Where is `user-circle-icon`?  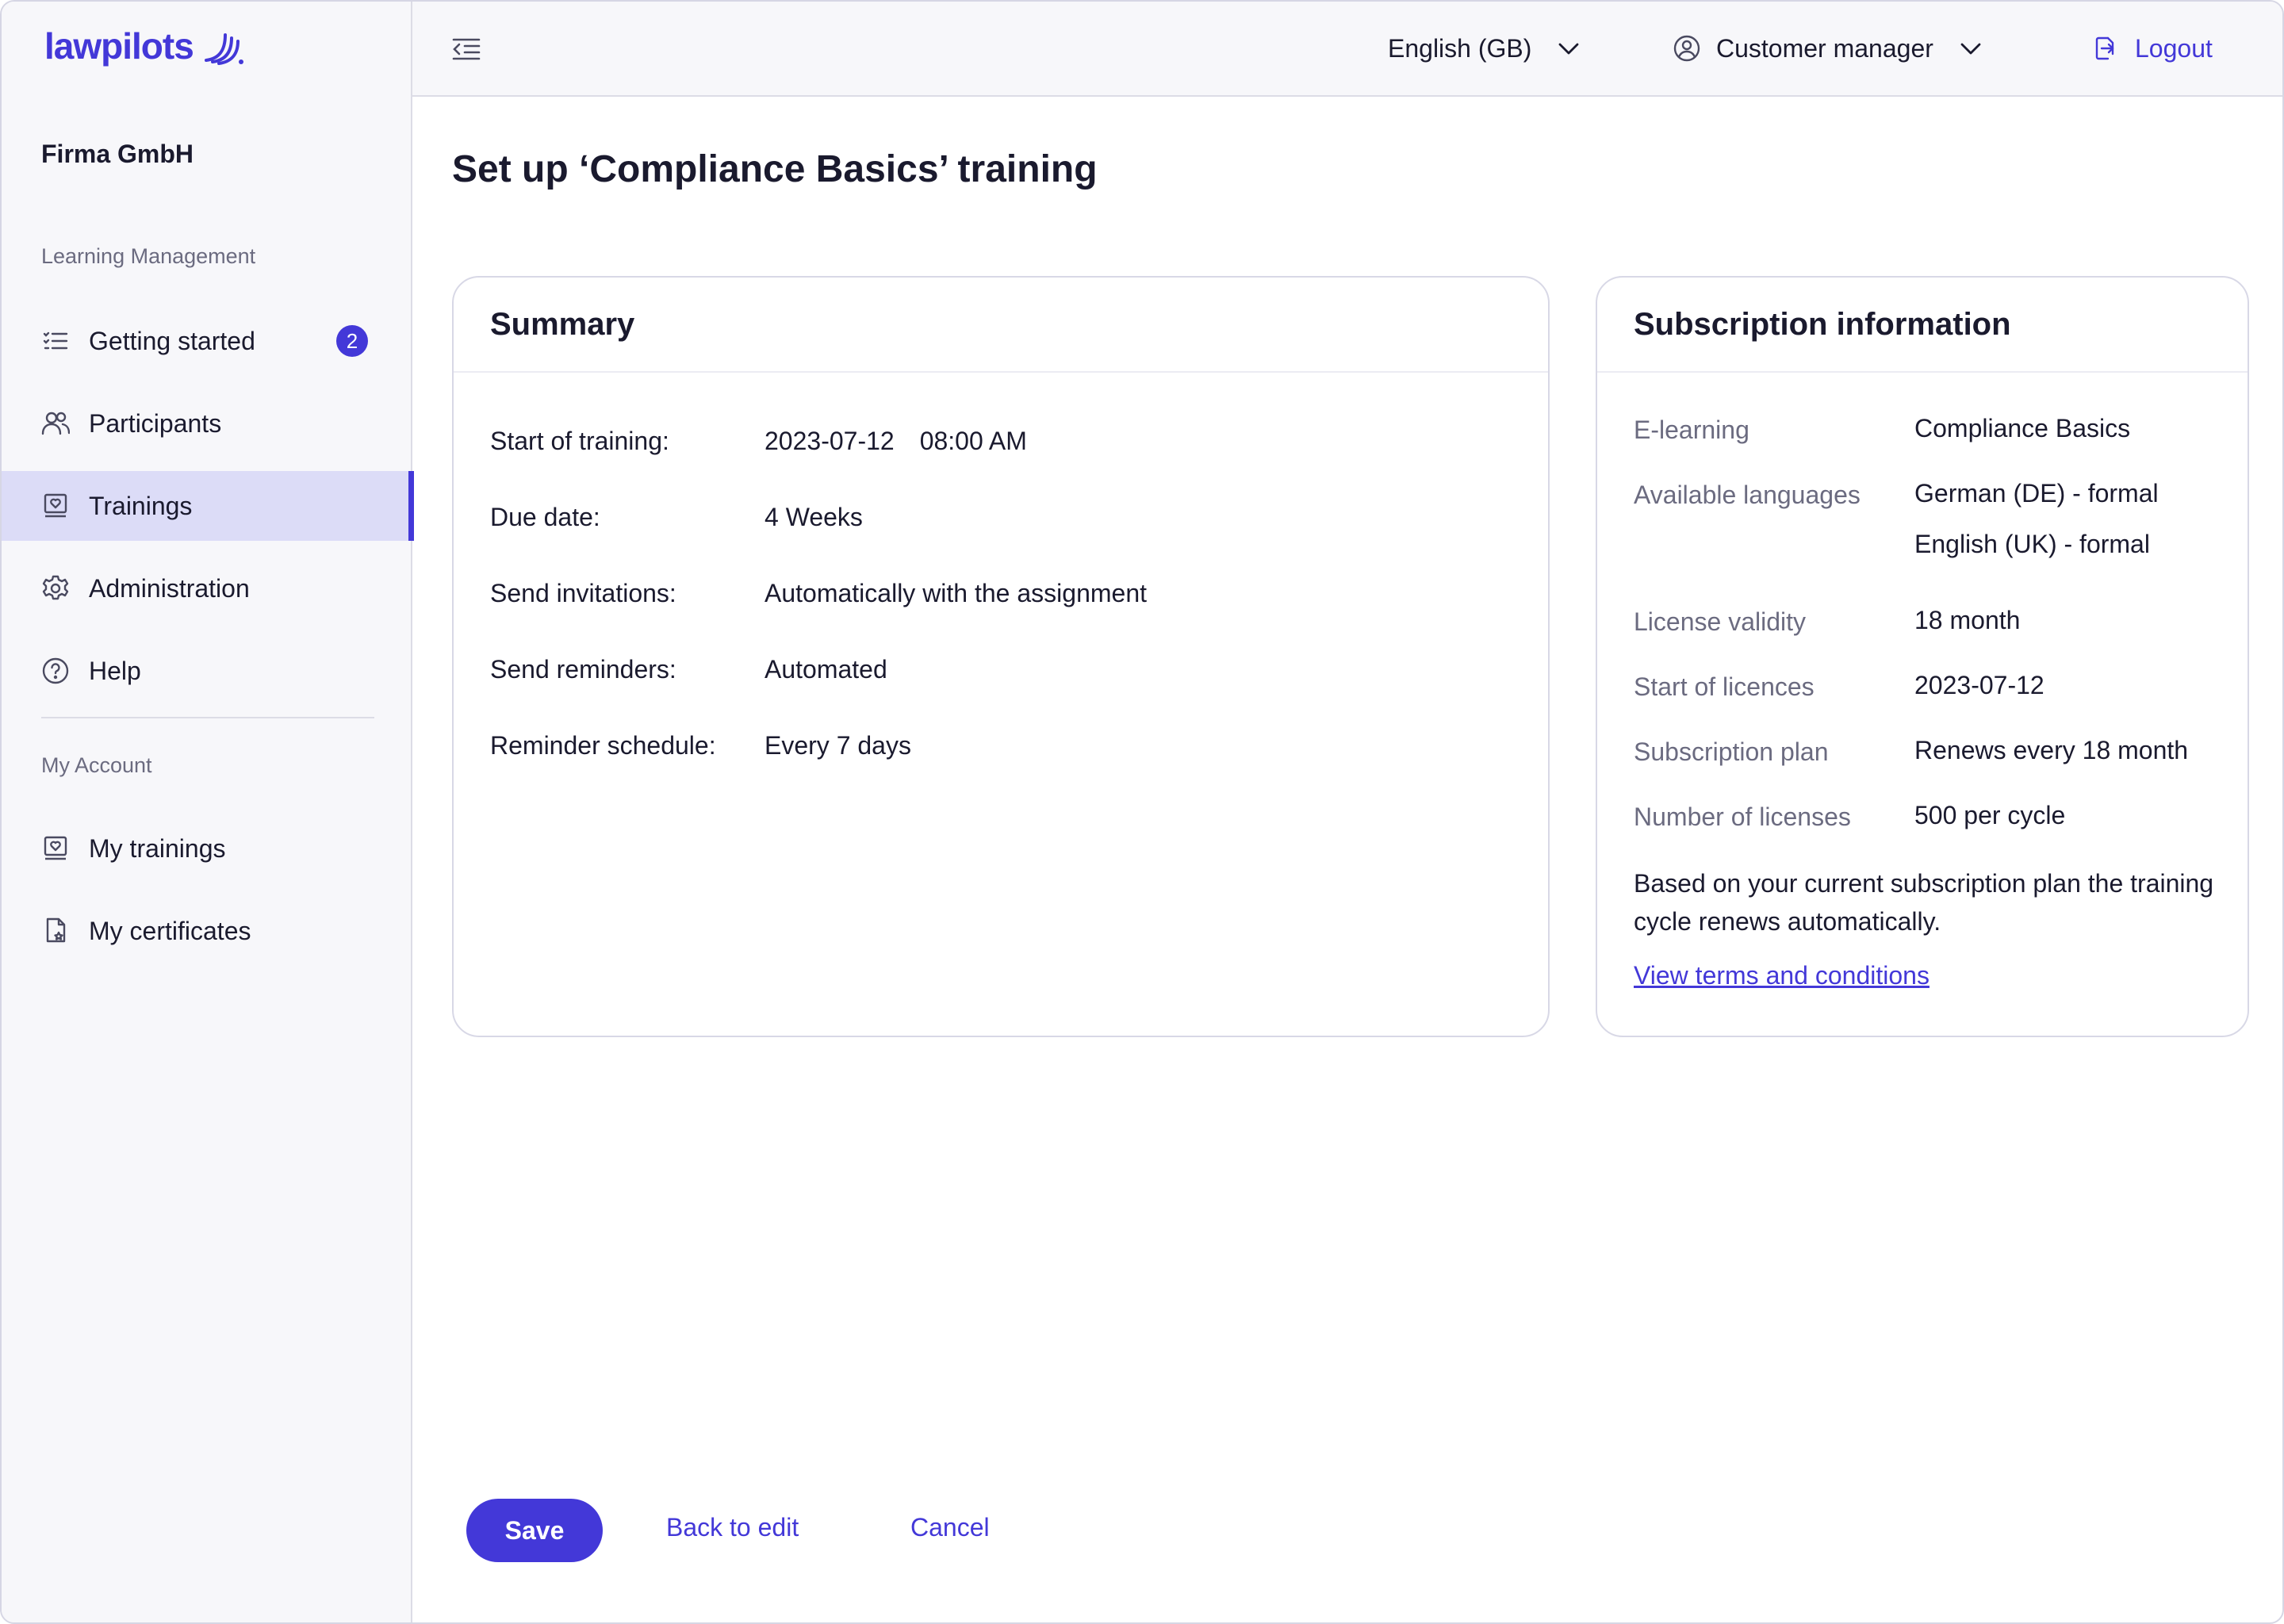 user-circle-icon is located at coordinates (1686, 48).